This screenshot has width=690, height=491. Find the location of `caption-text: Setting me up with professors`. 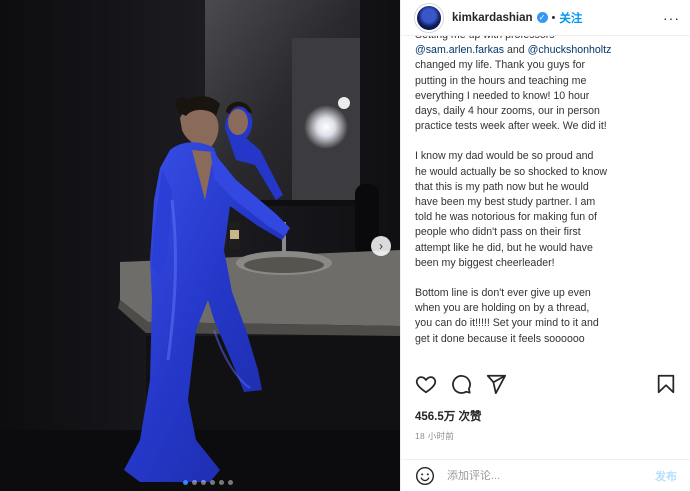

caption-text: Setting me up with professors is located at coordinates (485, 38).